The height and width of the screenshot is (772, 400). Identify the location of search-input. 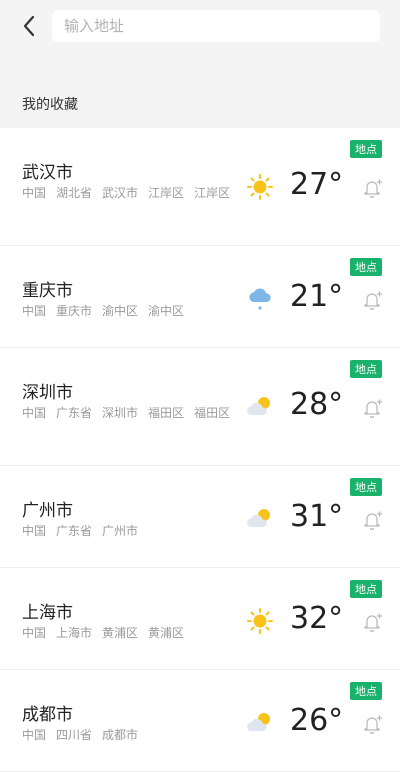
(216, 26).